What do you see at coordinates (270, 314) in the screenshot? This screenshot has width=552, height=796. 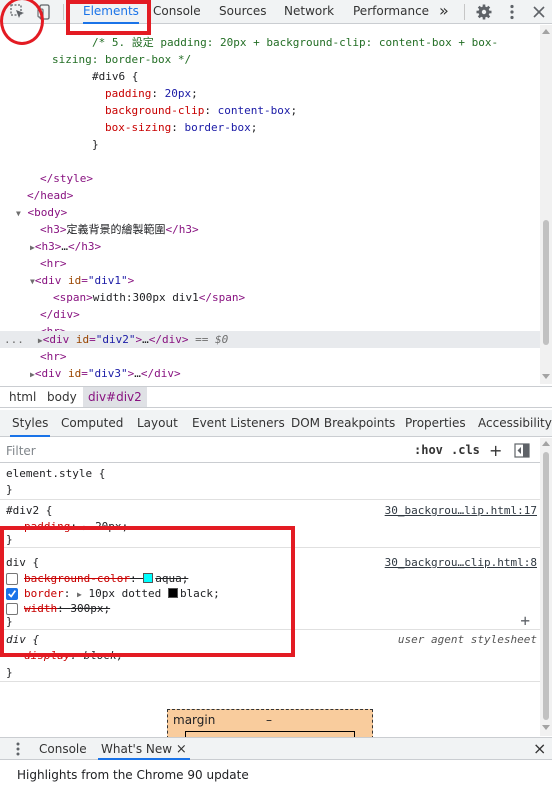 I see `dom-line: </div>` at bounding box center [270, 314].